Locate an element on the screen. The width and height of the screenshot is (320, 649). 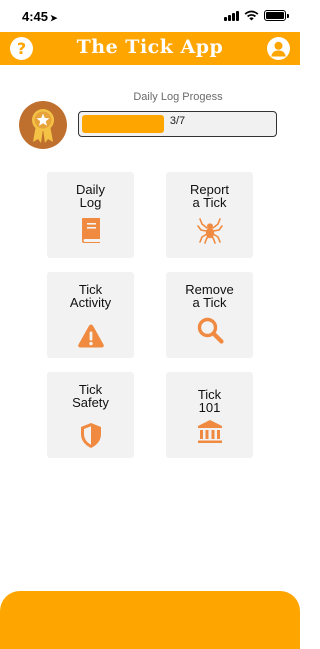
tile-label: Tick Activity is located at coordinates (90, 296).